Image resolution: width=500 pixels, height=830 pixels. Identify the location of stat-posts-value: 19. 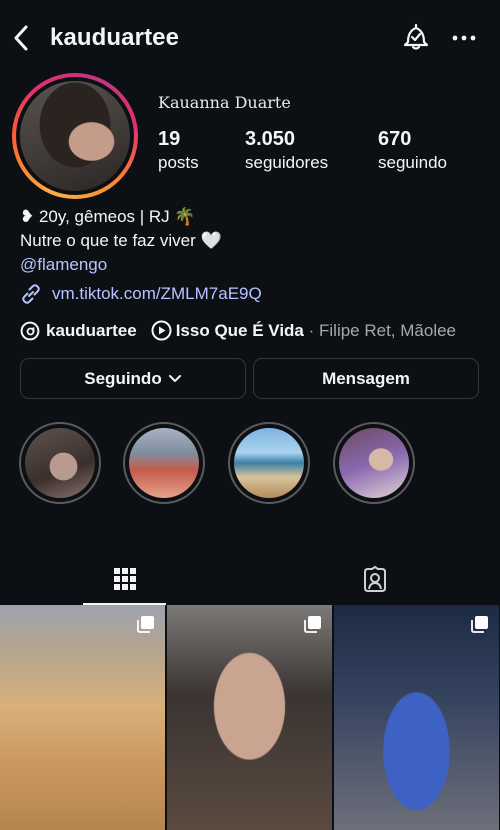
(169, 139).